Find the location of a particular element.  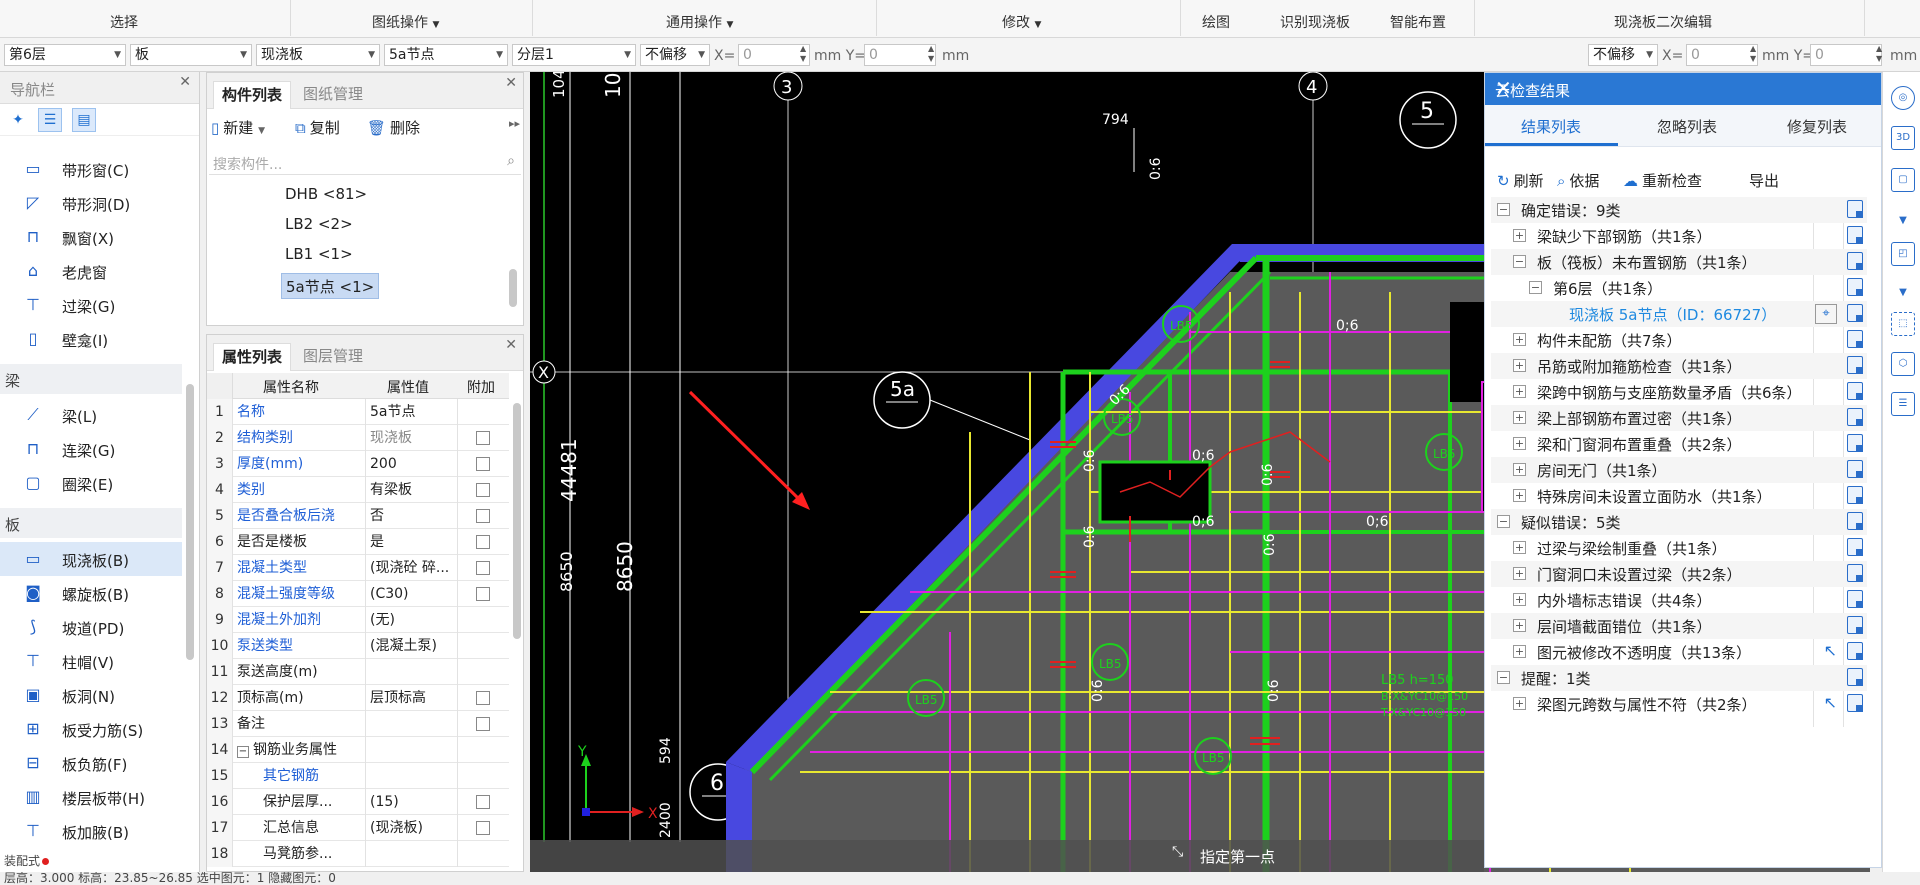

ribbon-group-smart-layout: 智能布置 is located at coordinates (1418, 22).